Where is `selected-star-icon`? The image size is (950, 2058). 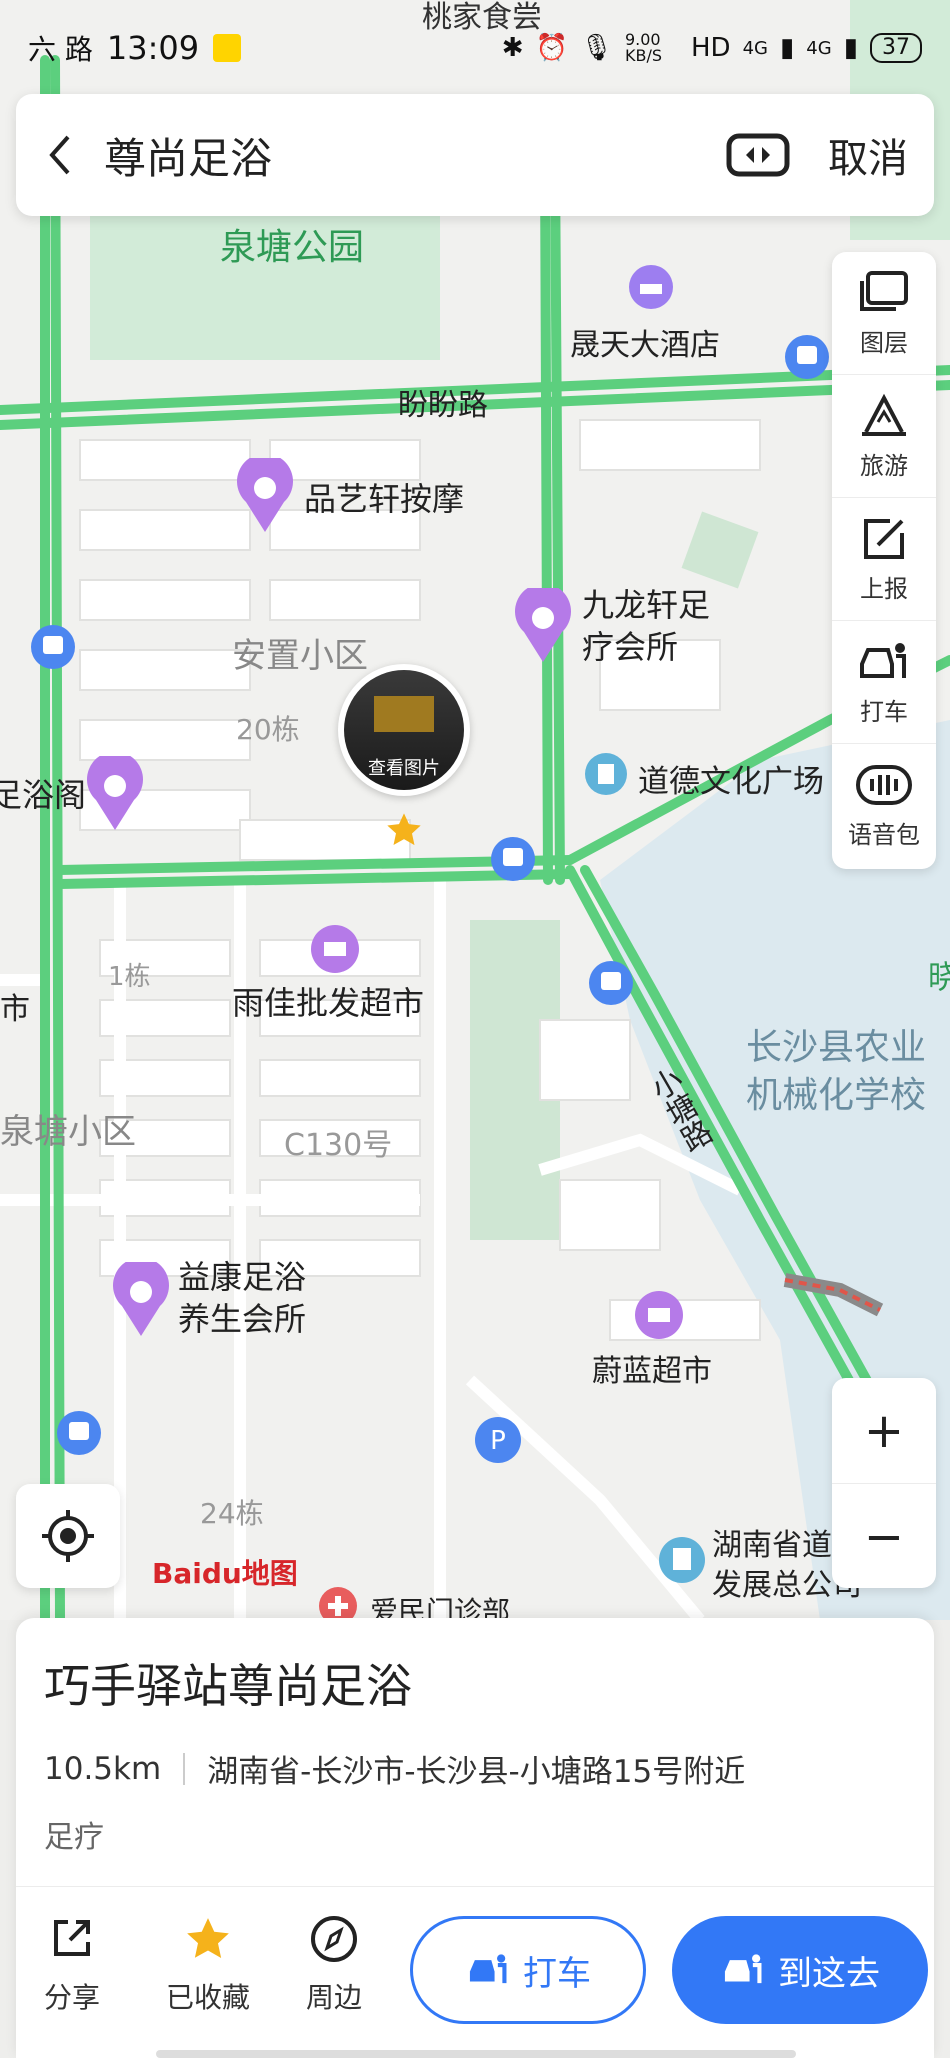 selected-star-icon is located at coordinates (404, 830).